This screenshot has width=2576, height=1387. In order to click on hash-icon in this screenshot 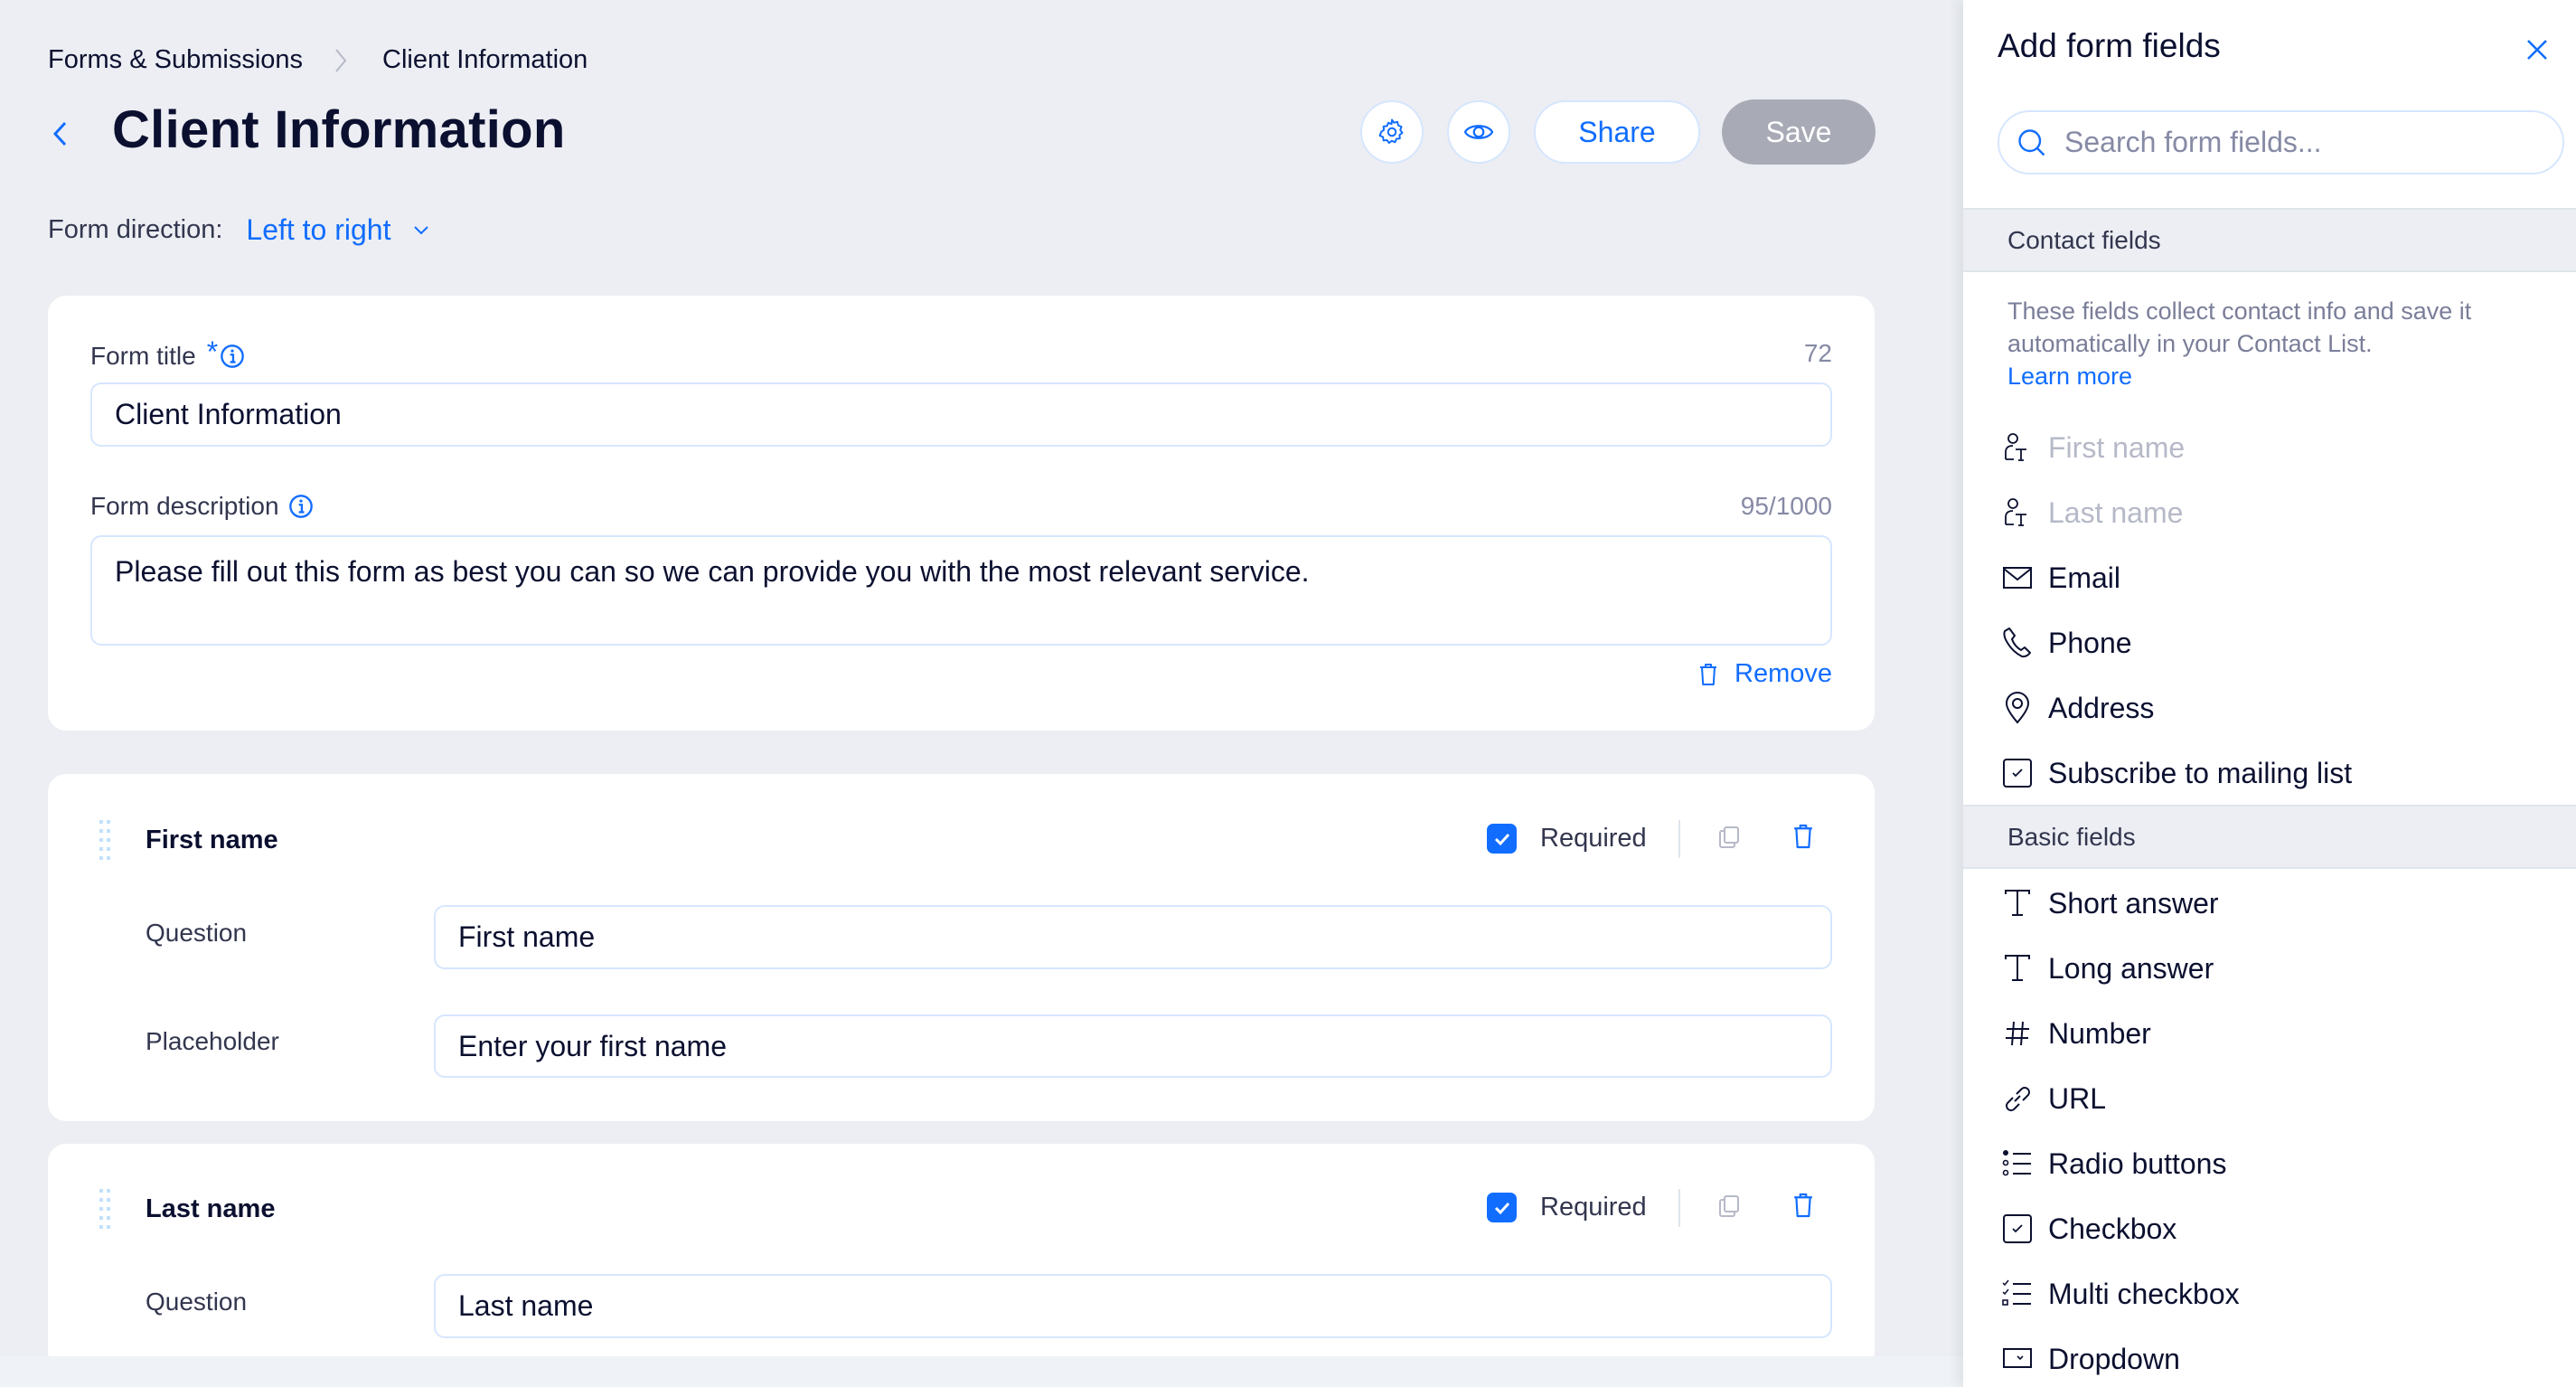, I will do `click(2017, 1033)`.